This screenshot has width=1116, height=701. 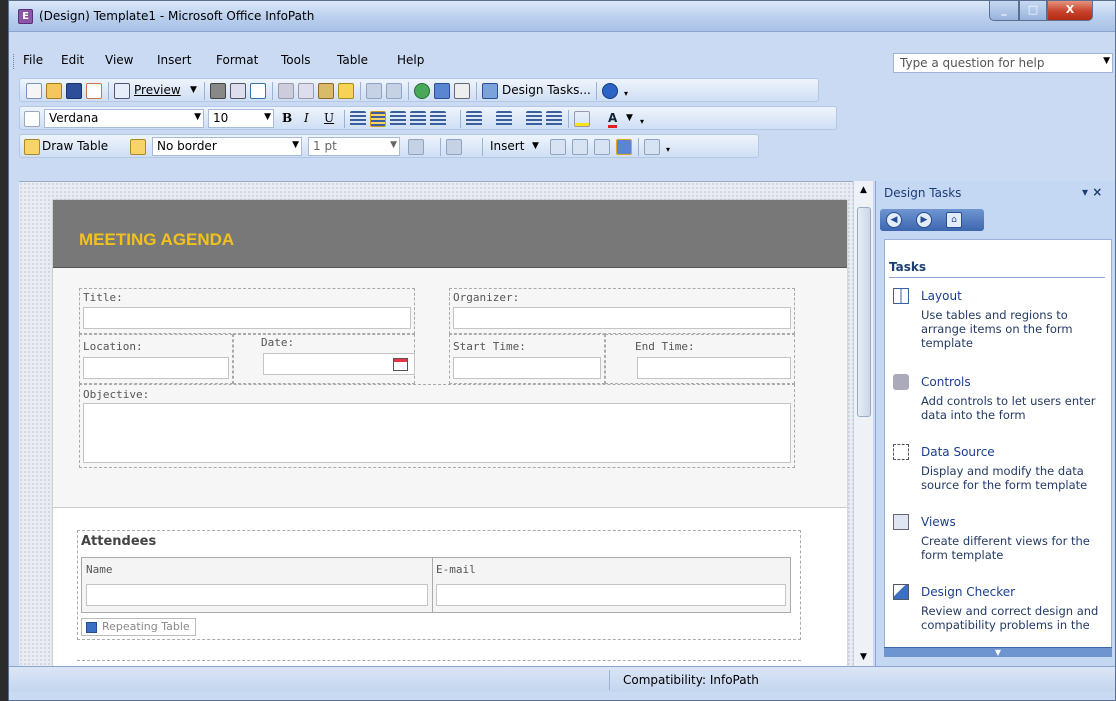 I want to click on border-width-combo: 1 pt ▼, so click(x=354, y=146).